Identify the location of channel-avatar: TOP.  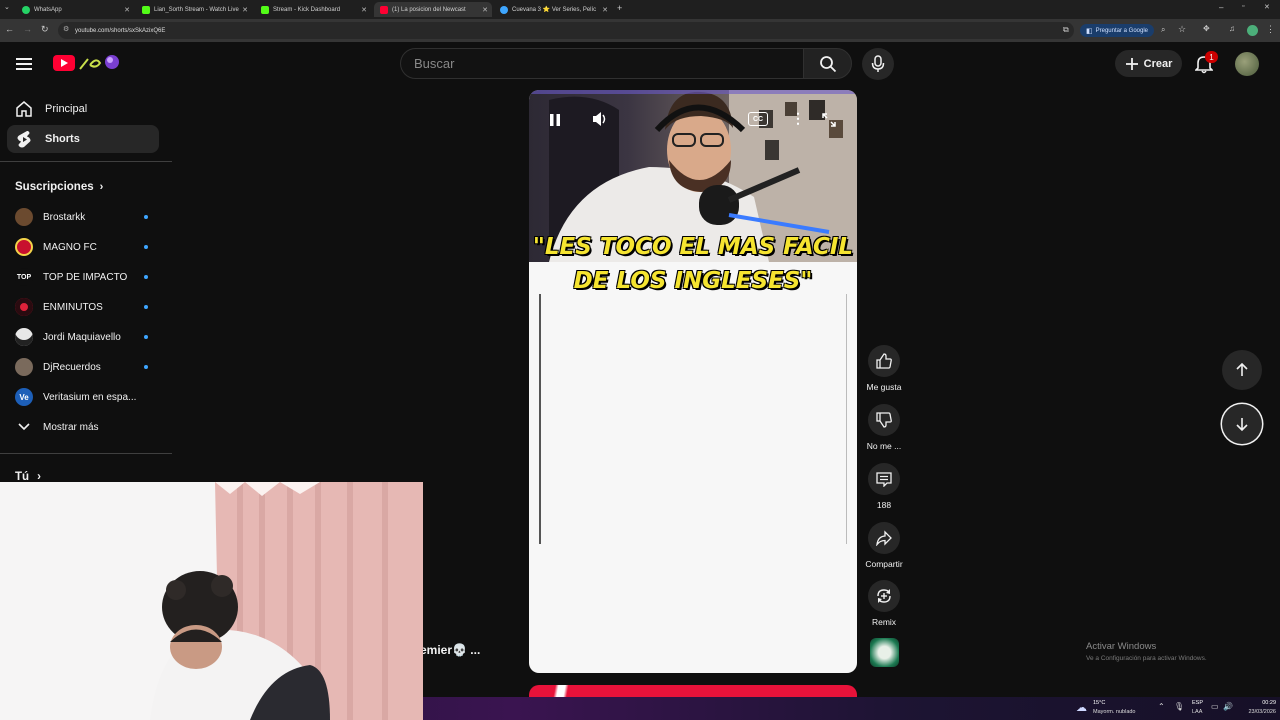
(24, 277).